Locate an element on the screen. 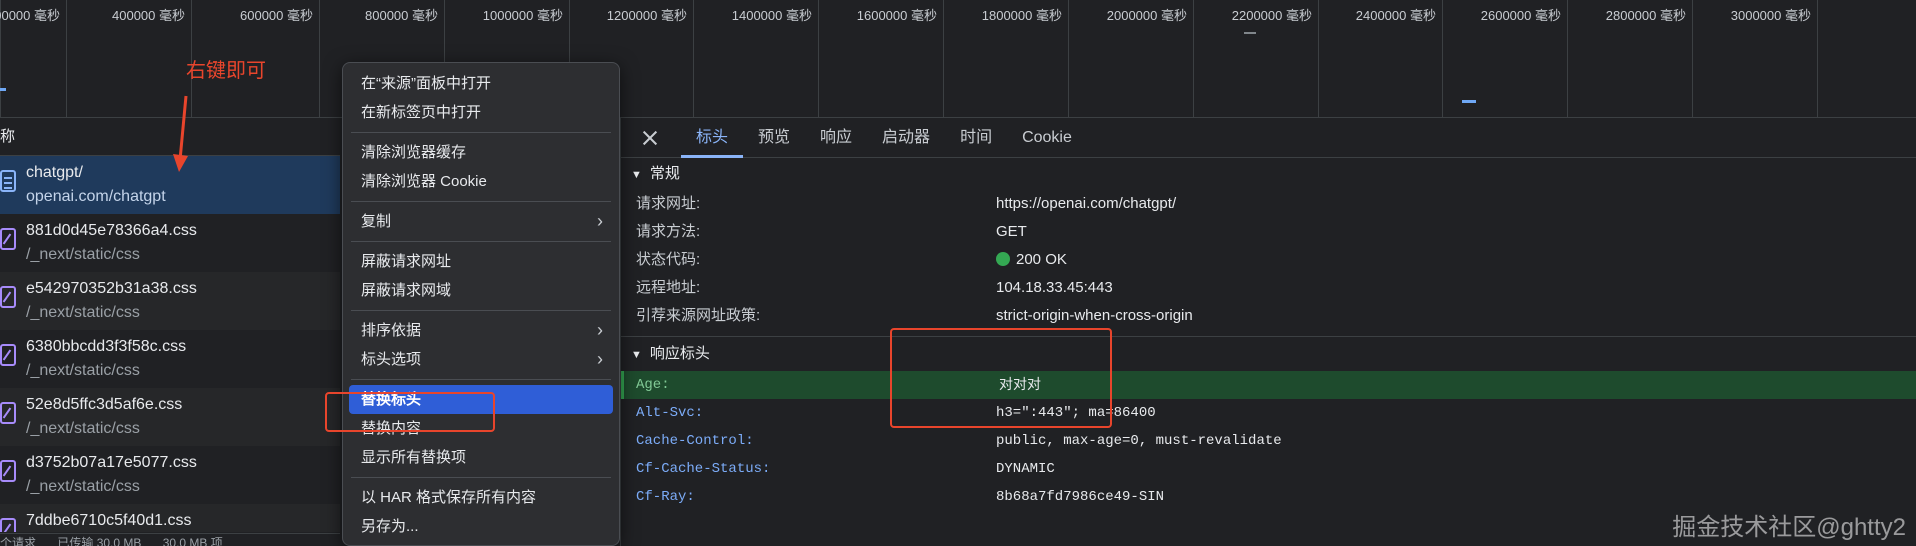  timeline-request-bar is located at coordinates (1469, 101).